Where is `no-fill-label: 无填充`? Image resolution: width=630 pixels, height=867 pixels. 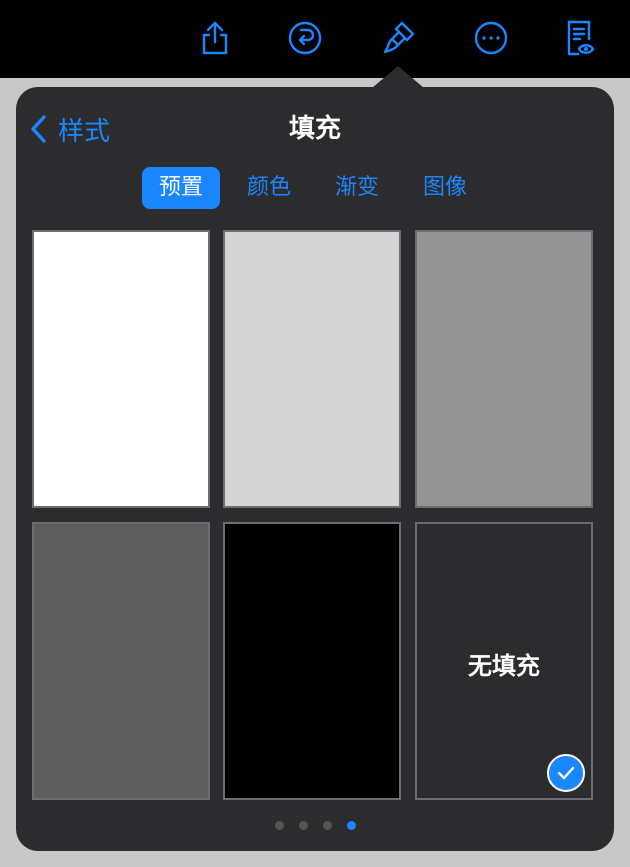
no-fill-label: 无填充 is located at coordinates (504, 666).